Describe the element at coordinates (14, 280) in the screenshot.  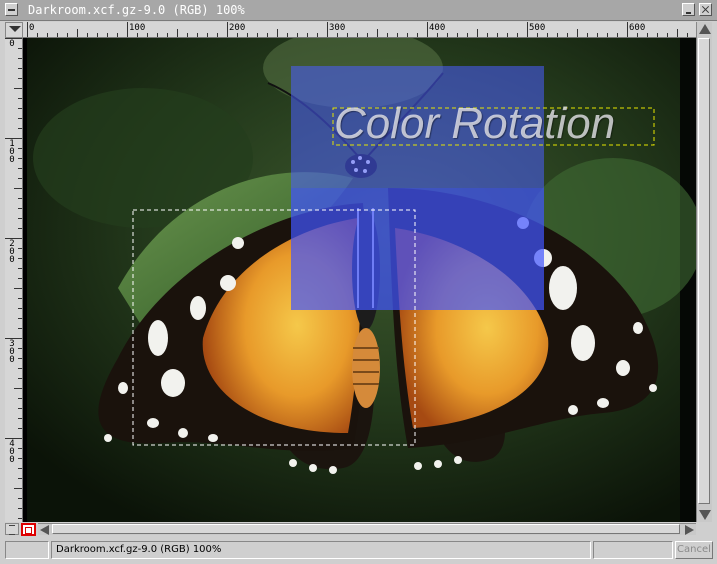
I see `vertical-ruler: 0 100 200 300 400` at that location.